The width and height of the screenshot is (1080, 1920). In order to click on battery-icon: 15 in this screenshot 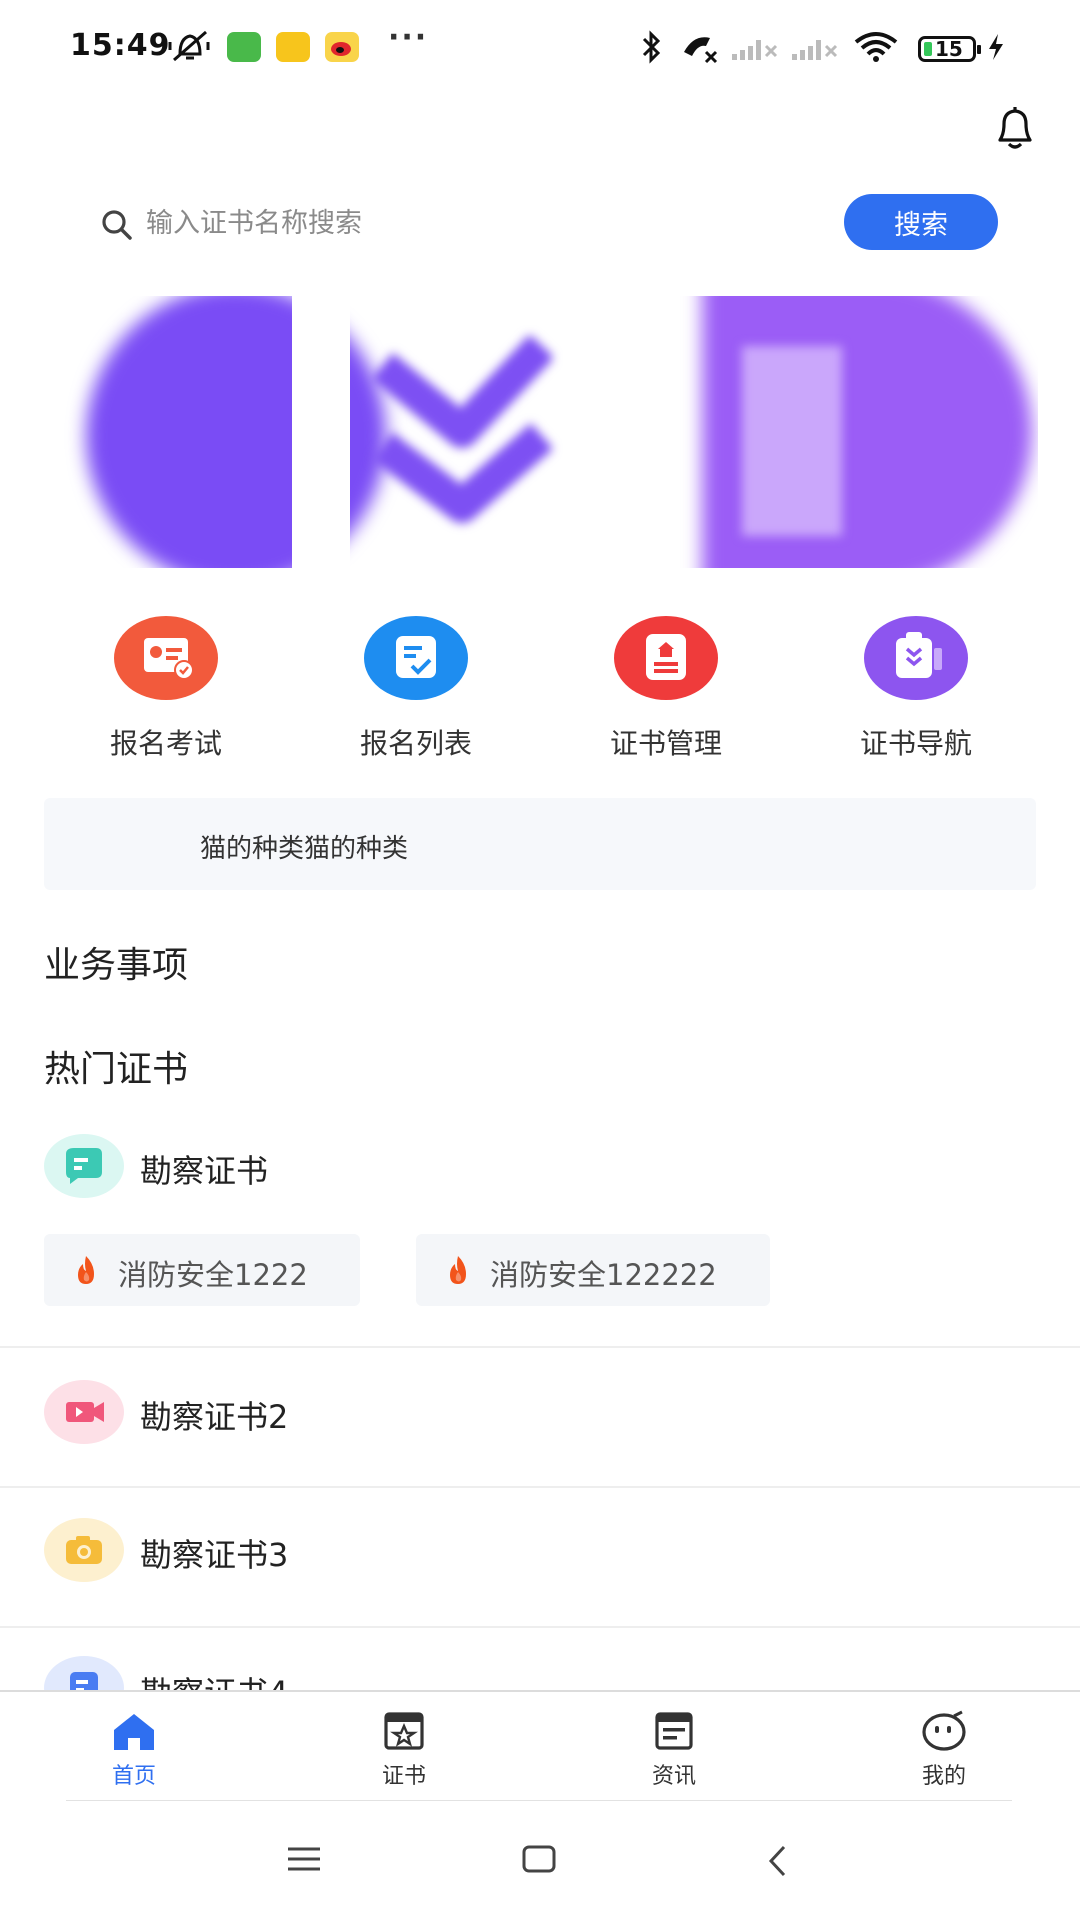, I will do `click(949, 49)`.